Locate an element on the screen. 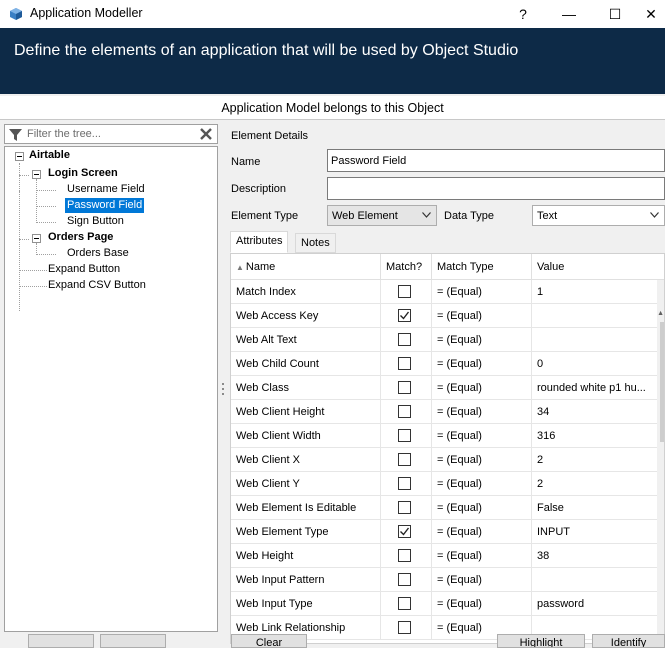 This screenshot has height=648, width=665. attribute-value: 38 is located at coordinates (595, 556).